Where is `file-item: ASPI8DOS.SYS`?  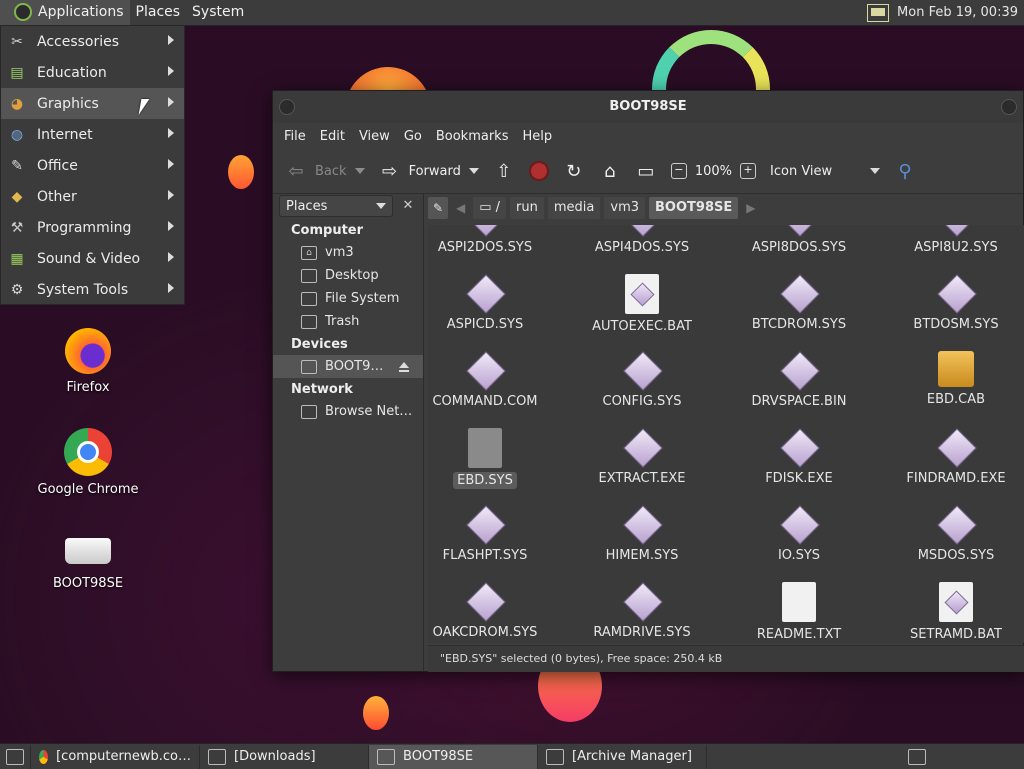
file-item: ASPI8DOS.SYS is located at coordinates (799, 240).